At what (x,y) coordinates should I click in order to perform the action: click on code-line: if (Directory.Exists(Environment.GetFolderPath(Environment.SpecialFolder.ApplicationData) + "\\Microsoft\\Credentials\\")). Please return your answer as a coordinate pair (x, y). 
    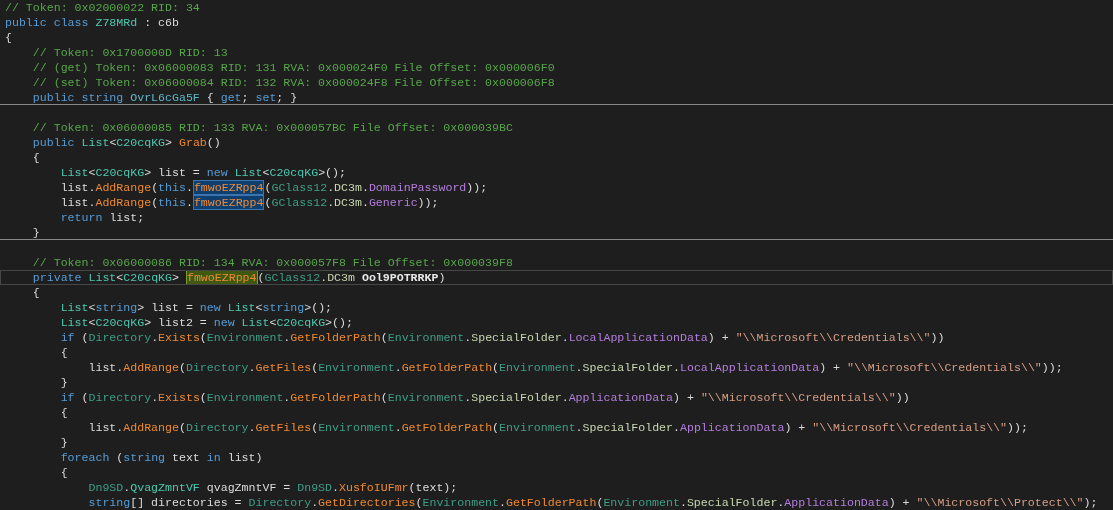
    Looking at the image, I should click on (485, 397).